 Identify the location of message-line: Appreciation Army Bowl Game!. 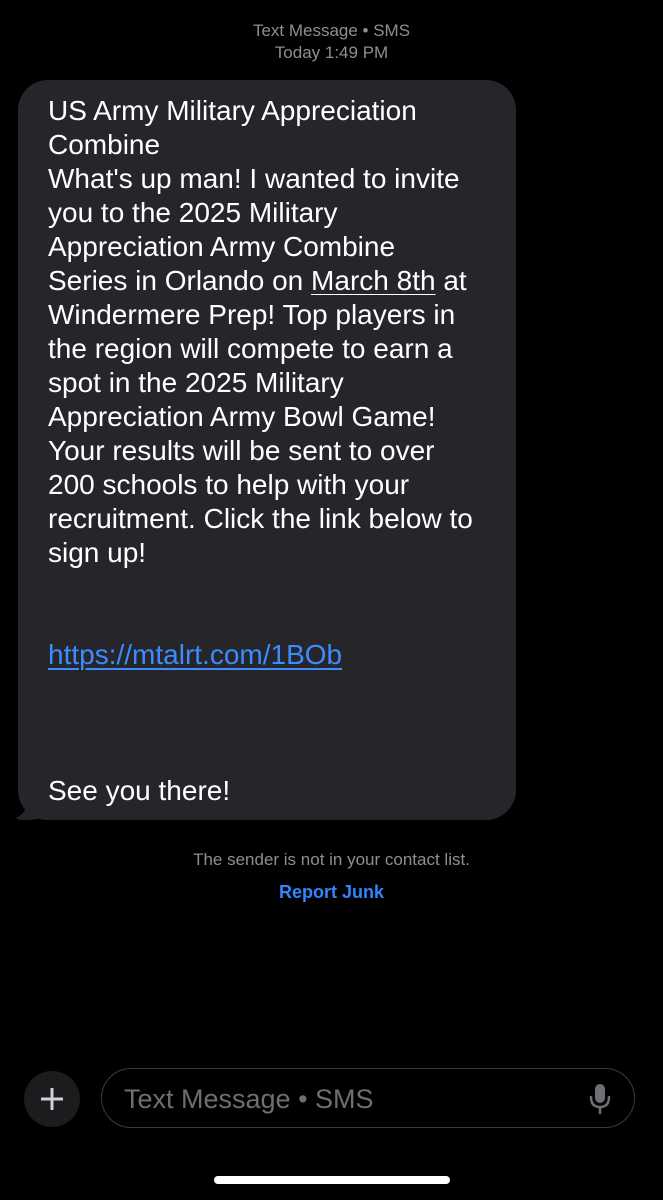
(242, 416).